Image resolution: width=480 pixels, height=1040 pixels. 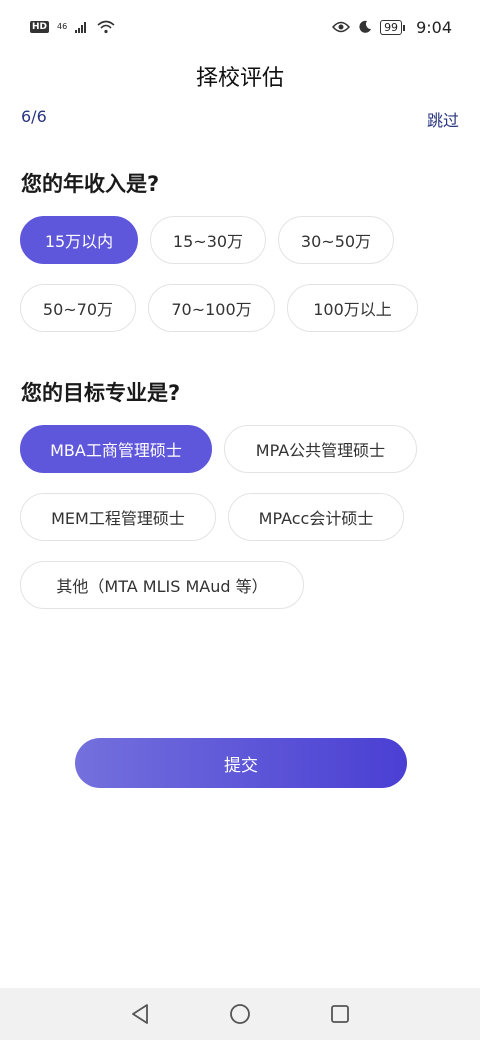 I want to click on major-option-other: 其他（MTA MLIS MAud 等）, so click(x=162, y=585).